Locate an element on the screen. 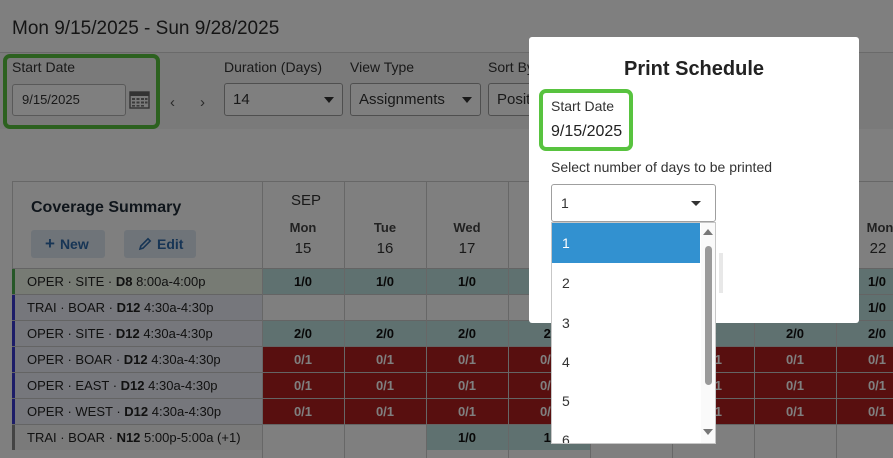  days-option: 5 is located at coordinates (626, 401).